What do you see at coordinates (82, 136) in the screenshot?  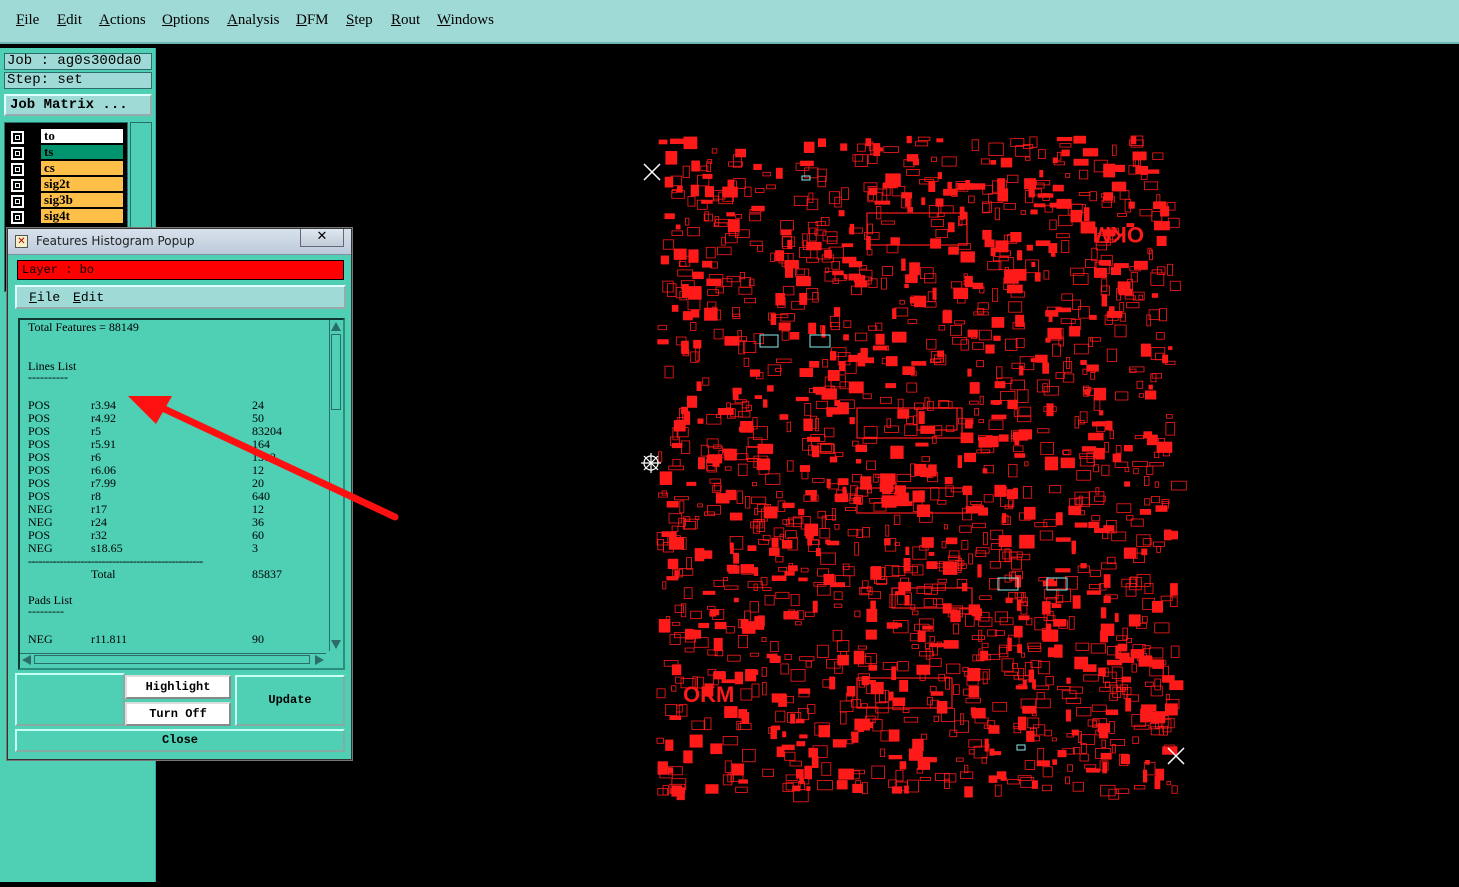 I see `layer-name: to` at bounding box center [82, 136].